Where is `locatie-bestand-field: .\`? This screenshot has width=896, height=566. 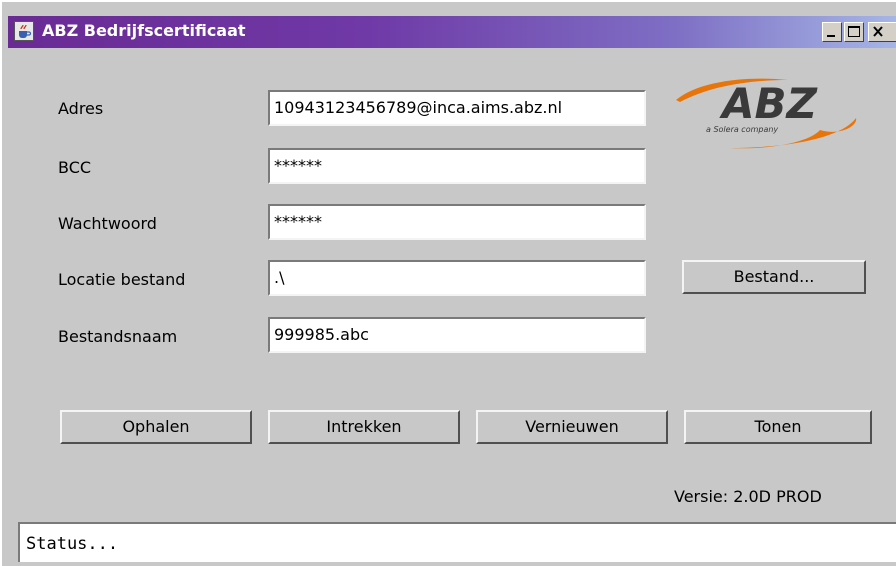 locatie-bestand-field: .\ is located at coordinates (457, 278).